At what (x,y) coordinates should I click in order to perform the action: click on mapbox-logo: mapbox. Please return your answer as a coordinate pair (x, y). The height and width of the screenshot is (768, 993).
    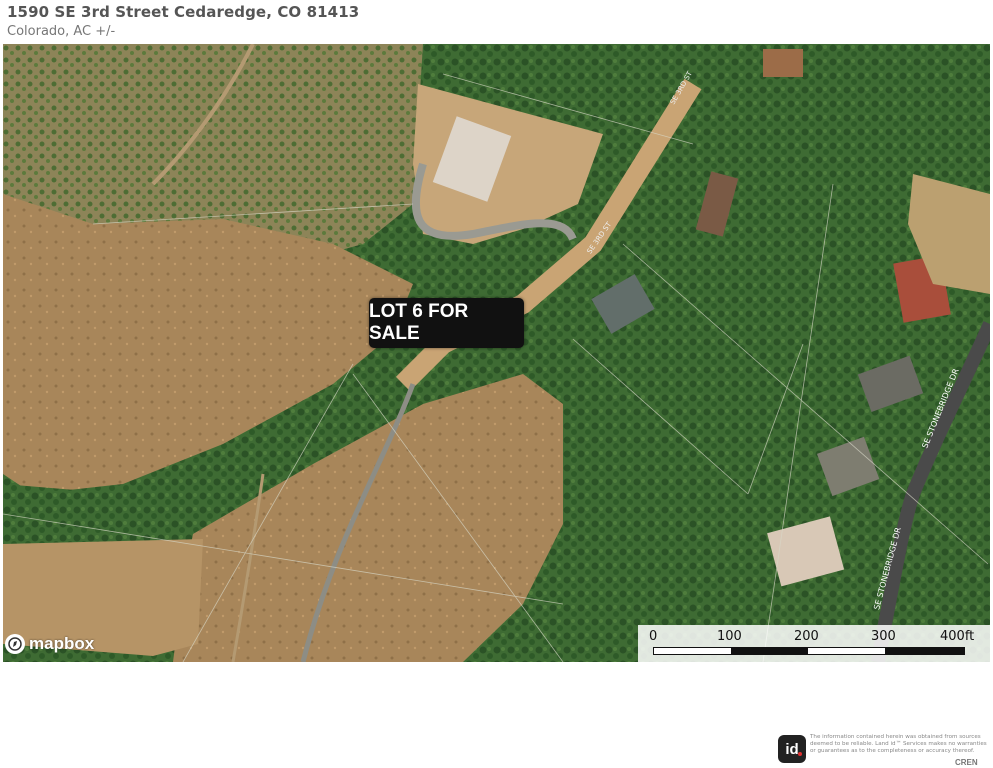
    Looking at the image, I should click on (49, 644).